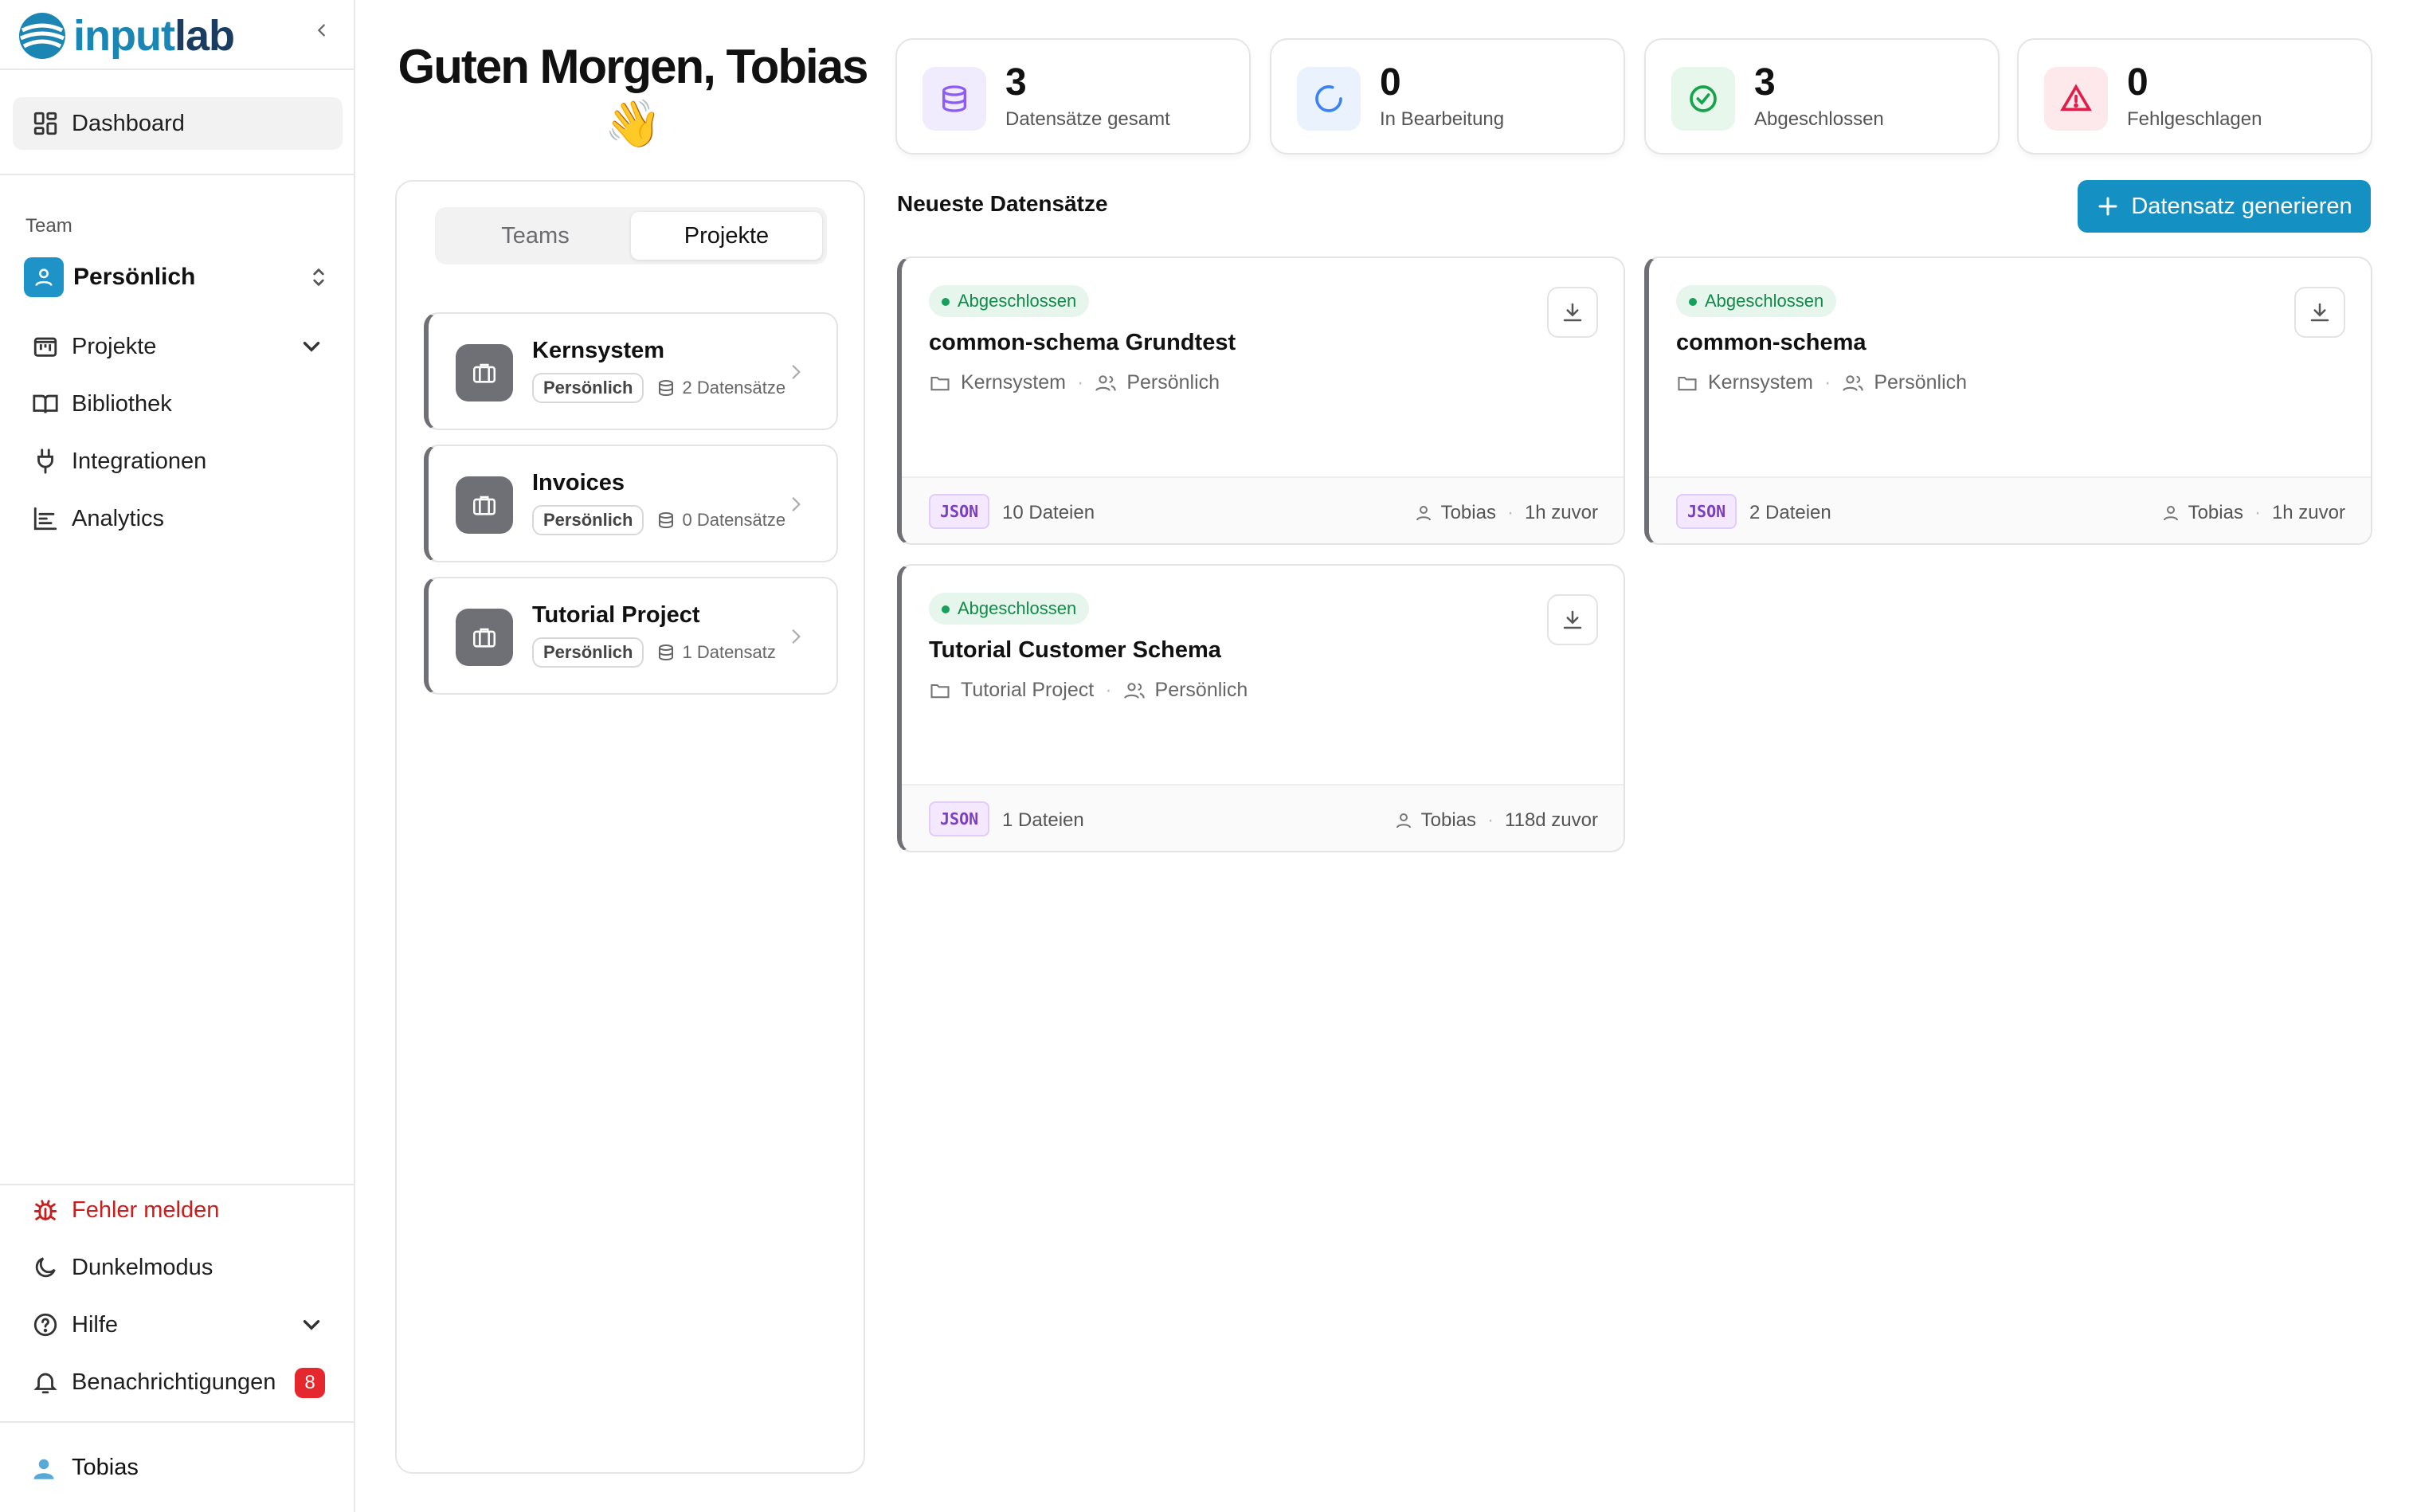 This screenshot has width=2409, height=1512. I want to click on stat-label: Datensätze gesamt, so click(1087, 119).